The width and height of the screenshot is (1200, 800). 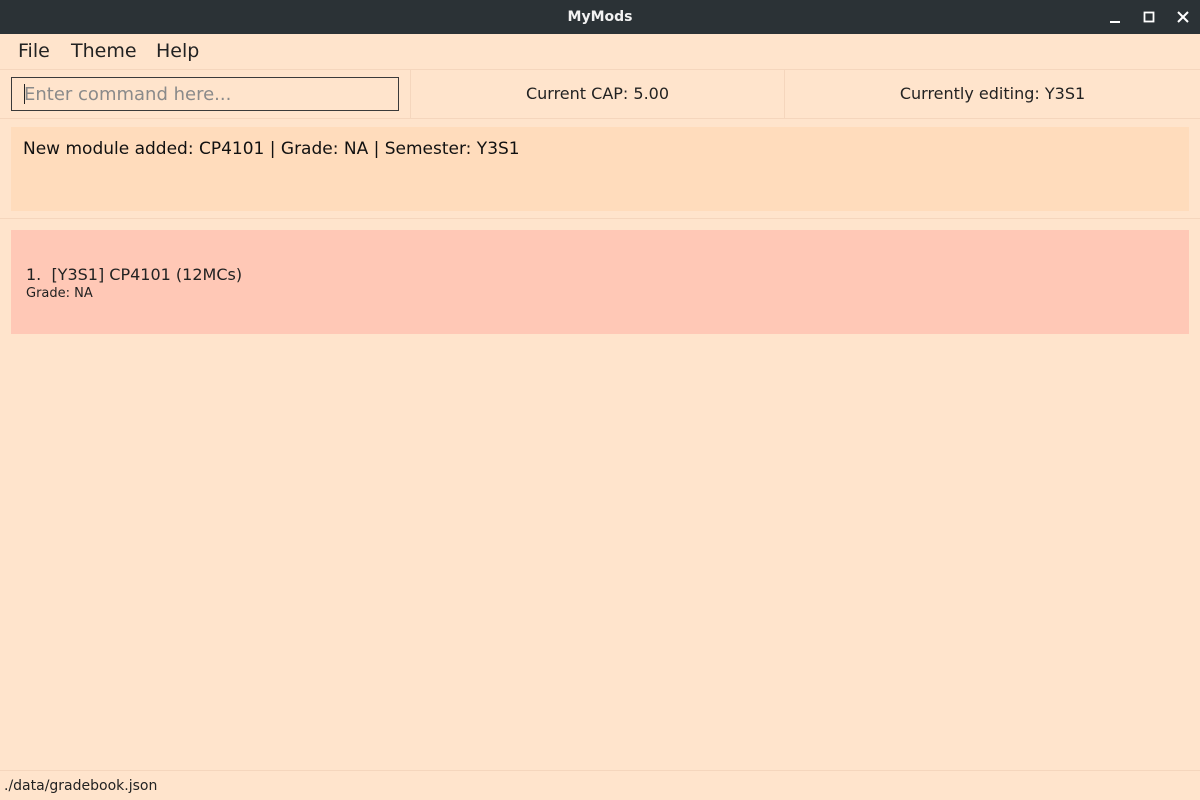 What do you see at coordinates (81, 786) in the screenshot?
I see `save-file-path: ./data/gradebook.json` at bounding box center [81, 786].